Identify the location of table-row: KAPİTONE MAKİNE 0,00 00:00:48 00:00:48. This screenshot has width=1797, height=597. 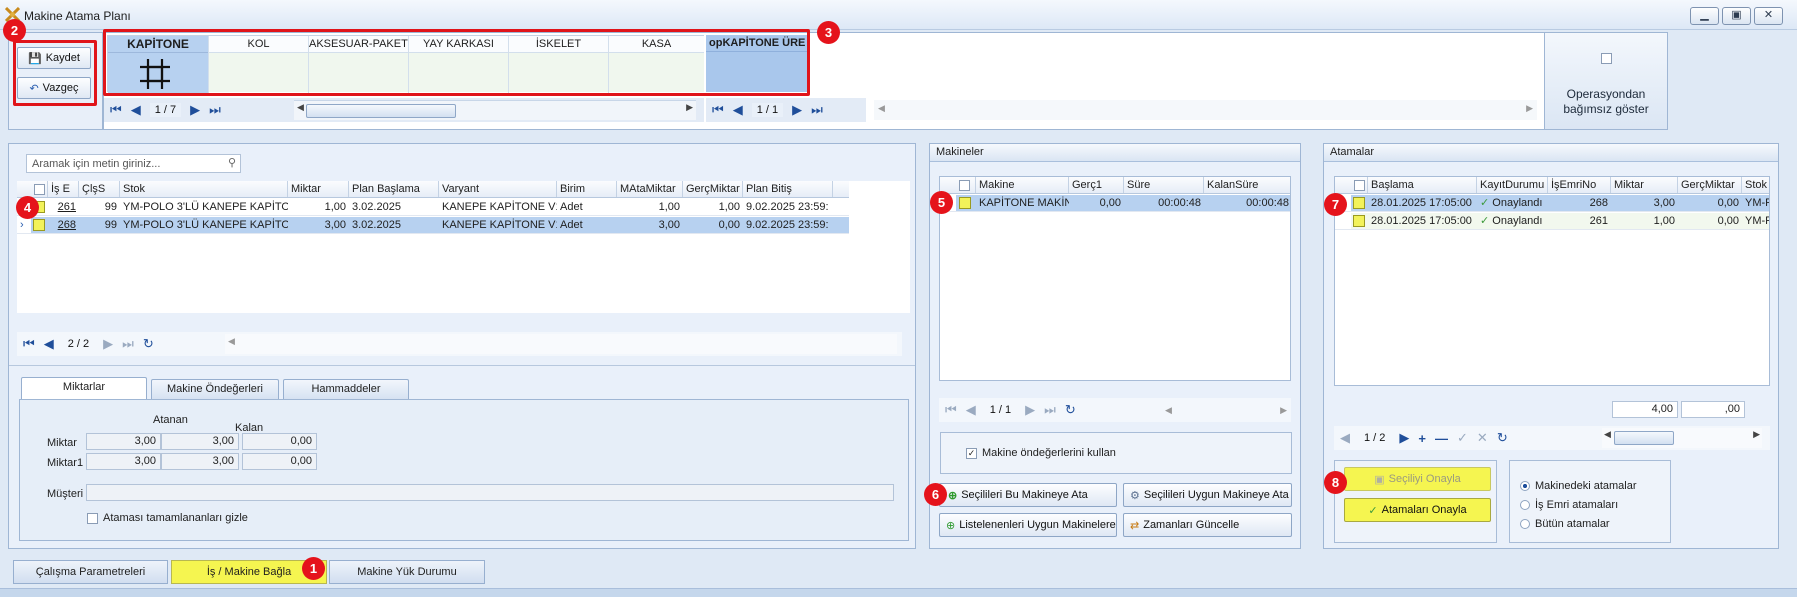
(1115, 203).